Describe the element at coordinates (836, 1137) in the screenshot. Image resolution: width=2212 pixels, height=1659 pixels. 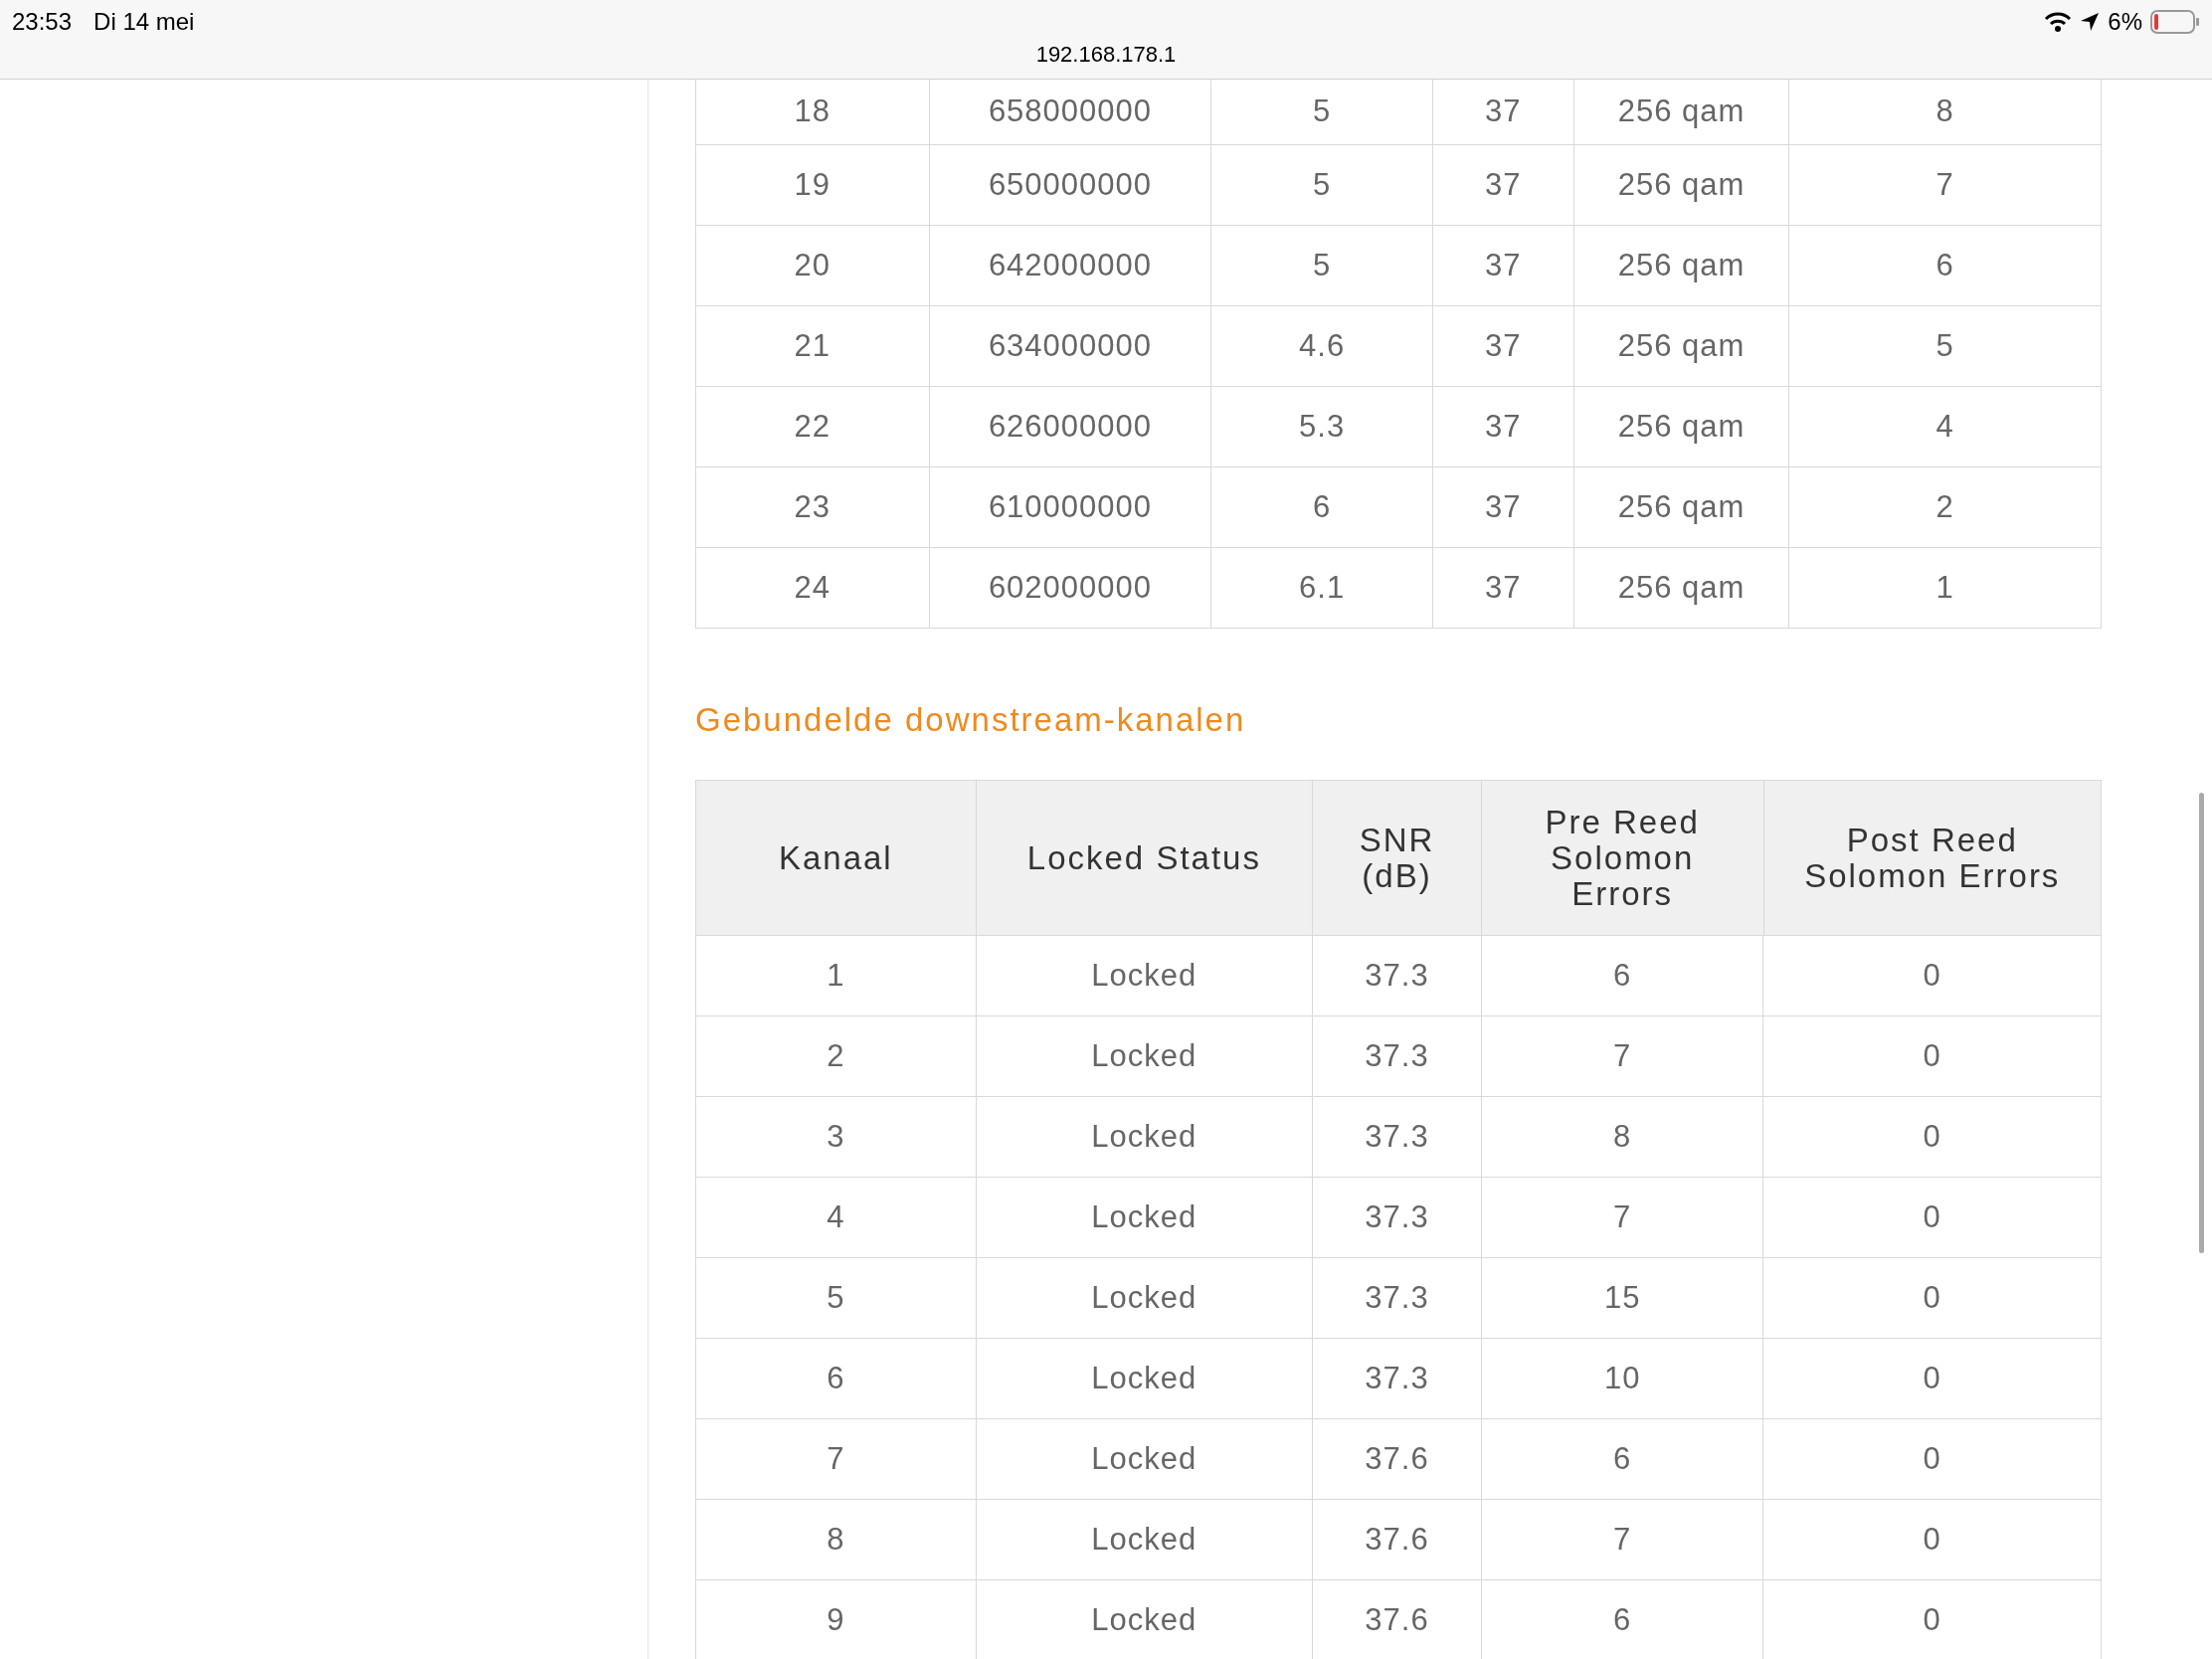
I see `table-cell: 3` at that location.